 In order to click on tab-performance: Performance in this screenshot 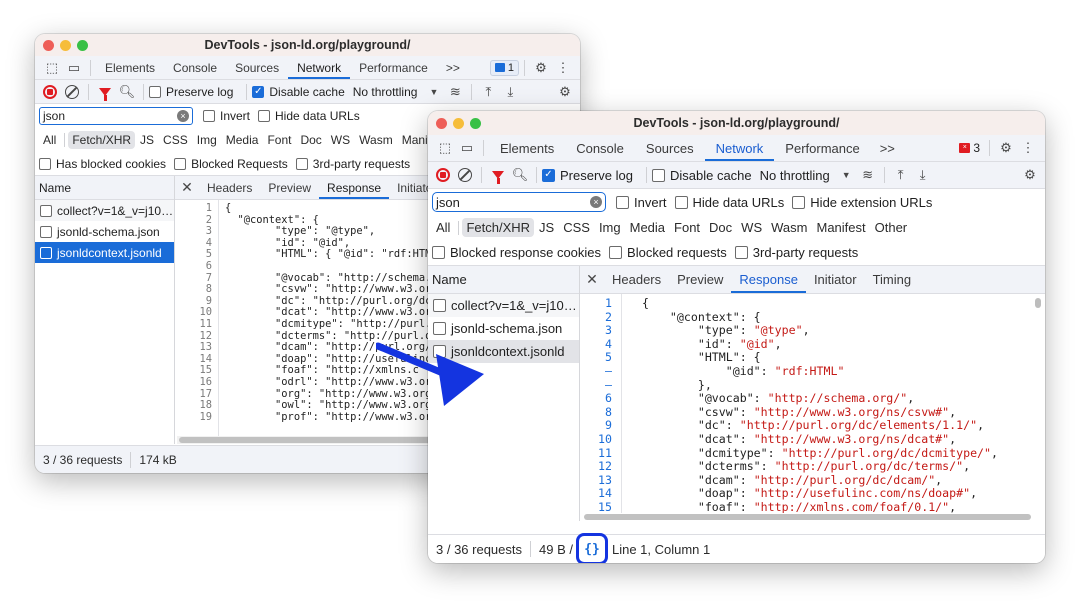, I will do `click(393, 67)`.